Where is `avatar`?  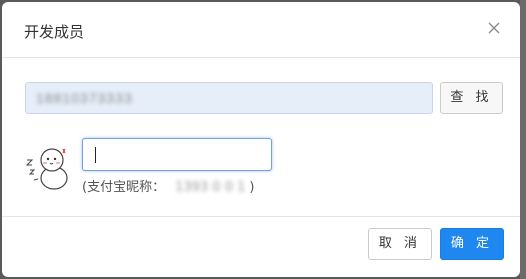
avatar is located at coordinates (49, 167).